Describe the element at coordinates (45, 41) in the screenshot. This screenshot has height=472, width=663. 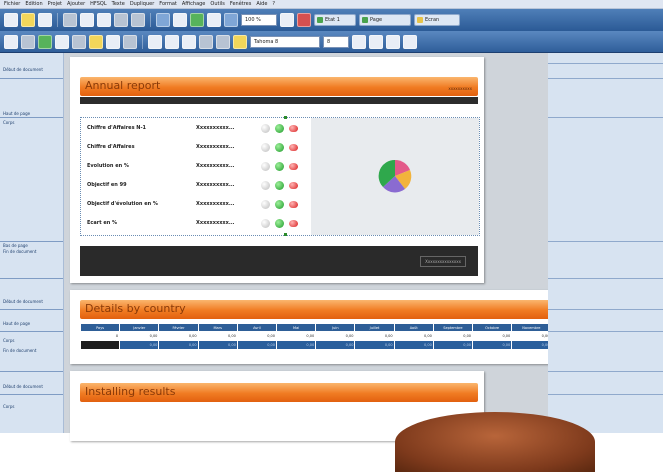
I see `image-icon` at that location.